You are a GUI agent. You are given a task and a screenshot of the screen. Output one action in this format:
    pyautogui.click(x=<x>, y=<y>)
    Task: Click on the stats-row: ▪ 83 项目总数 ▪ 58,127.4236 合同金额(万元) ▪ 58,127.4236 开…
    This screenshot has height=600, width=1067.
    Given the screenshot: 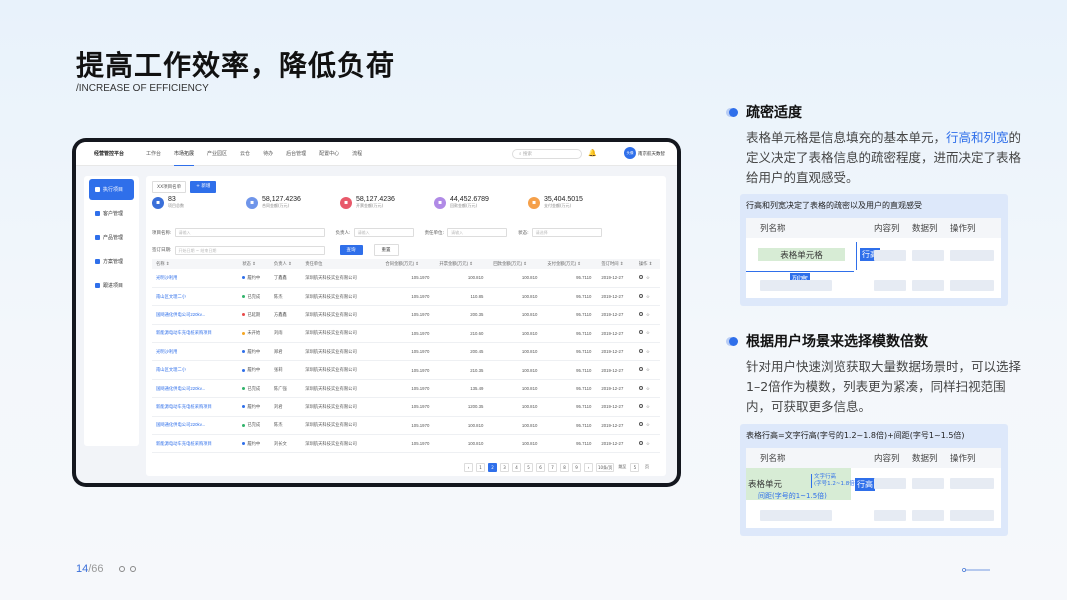 What is the action you would take?
    pyautogui.click(x=387, y=202)
    